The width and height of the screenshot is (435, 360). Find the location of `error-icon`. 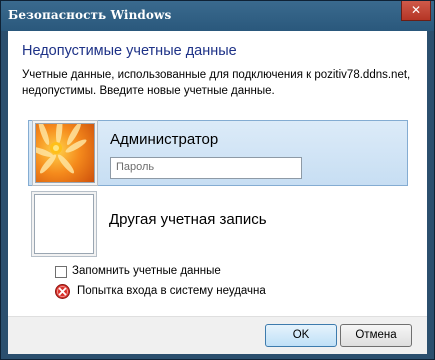

error-icon is located at coordinates (62, 291).